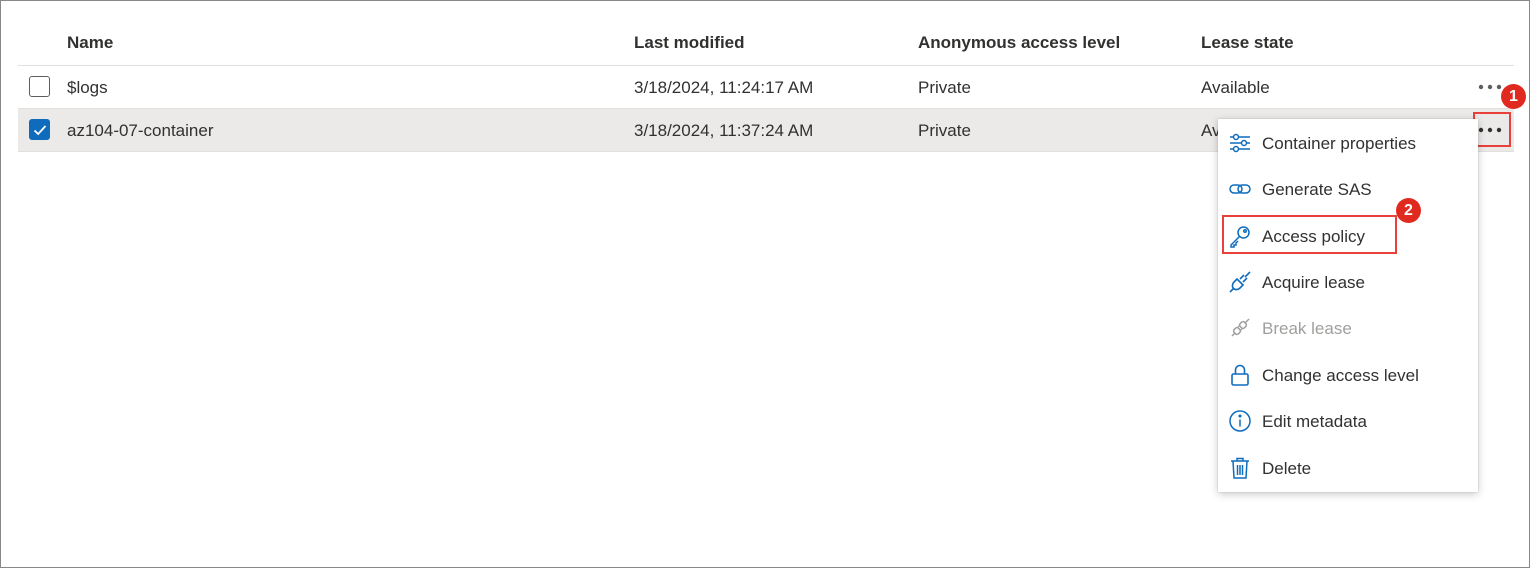  What do you see at coordinates (1307, 328) in the screenshot?
I see `menu-item-label: Break lease` at bounding box center [1307, 328].